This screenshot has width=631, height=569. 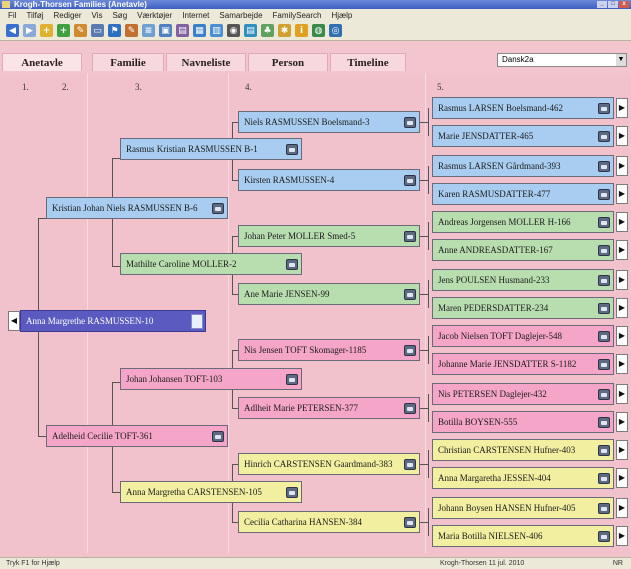 What do you see at coordinates (329, 122) in the screenshot?
I see `person-box-great-grandparent: Niels RASMUSSEN Boelsmand-3` at bounding box center [329, 122].